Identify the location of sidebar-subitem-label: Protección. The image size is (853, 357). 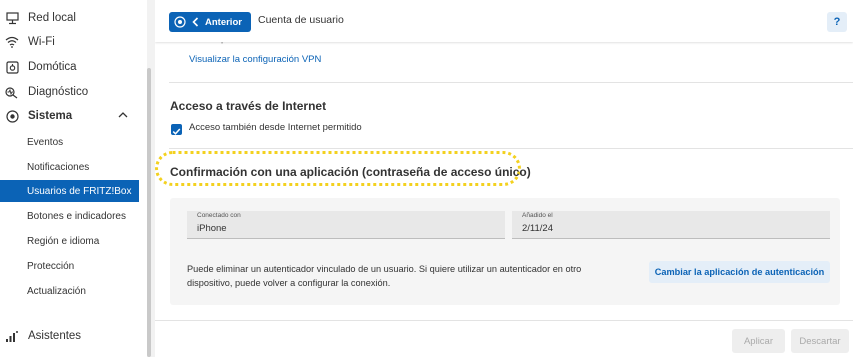
(51, 266).